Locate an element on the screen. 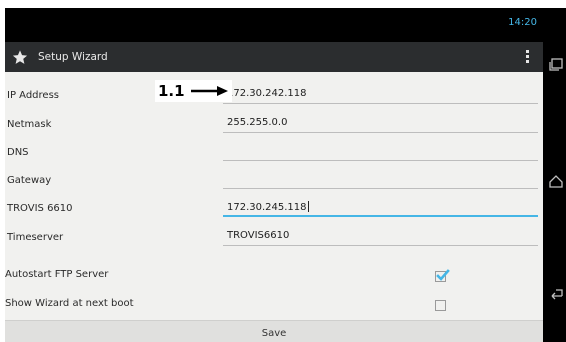 Image resolution: width=566 pixels, height=342 pixels. navigation-bar is located at coordinates (554, 175).